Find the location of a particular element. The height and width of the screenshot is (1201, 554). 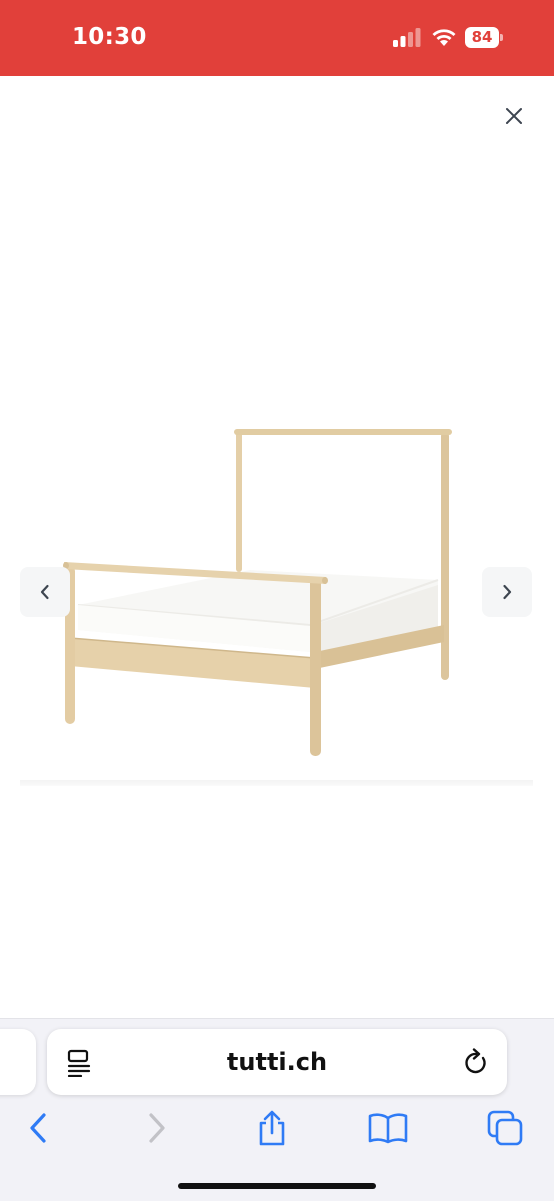

home-indicator is located at coordinates (277, 1186).